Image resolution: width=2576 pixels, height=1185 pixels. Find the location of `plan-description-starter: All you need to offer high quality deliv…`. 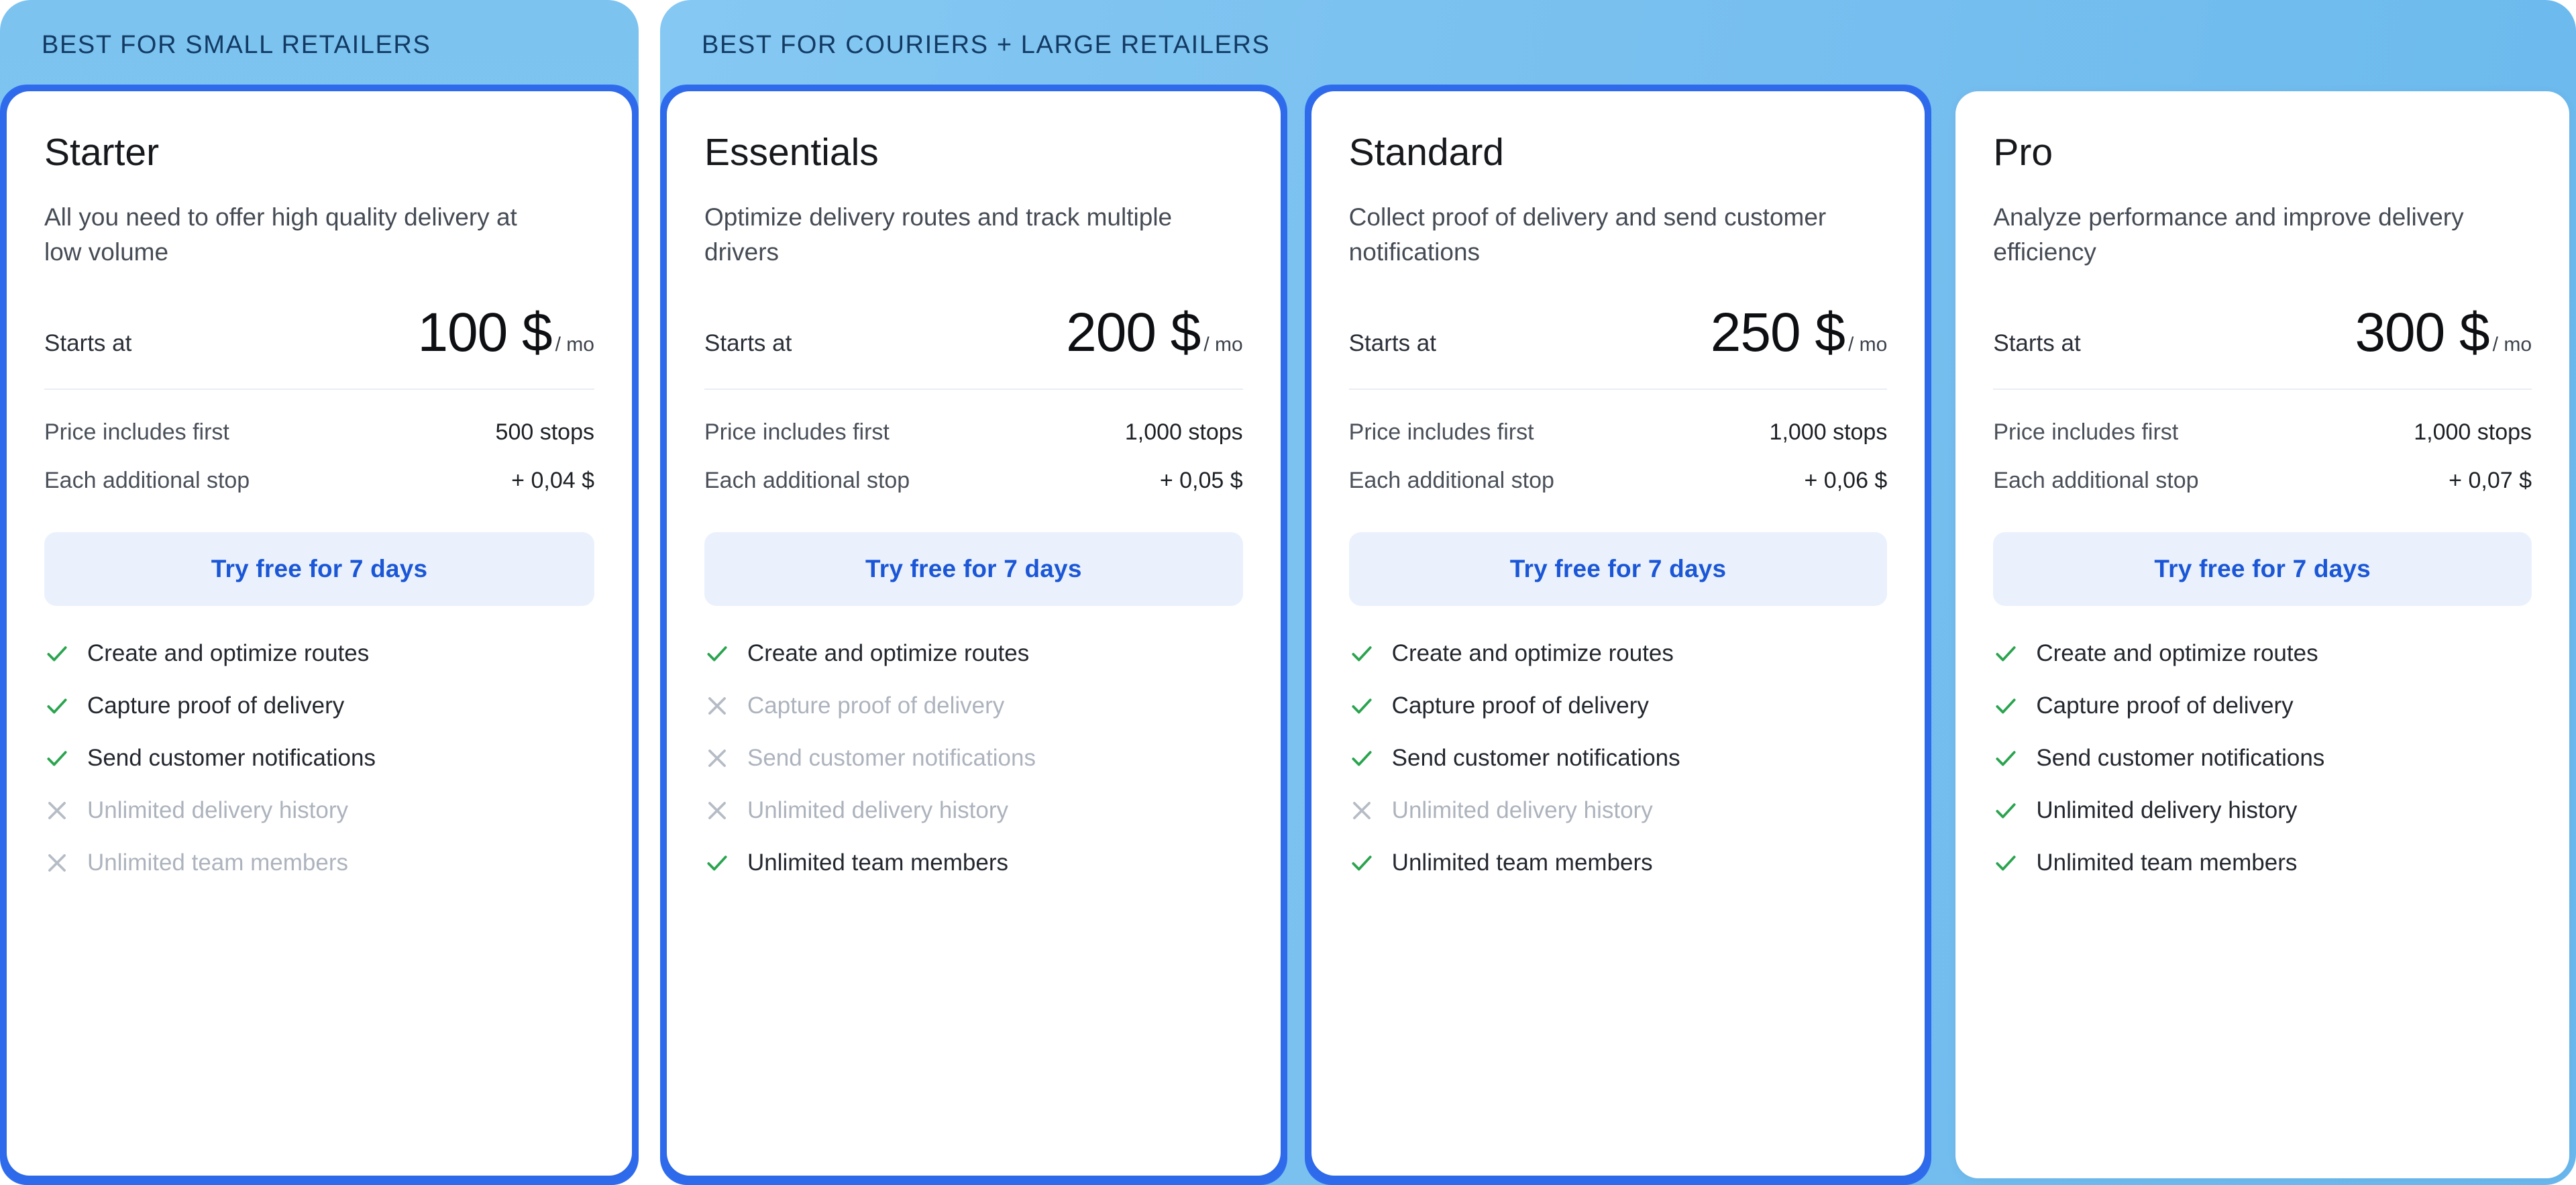

plan-description-starter: All you need to offer high quality deliv… is located at coordinates (280, 234).